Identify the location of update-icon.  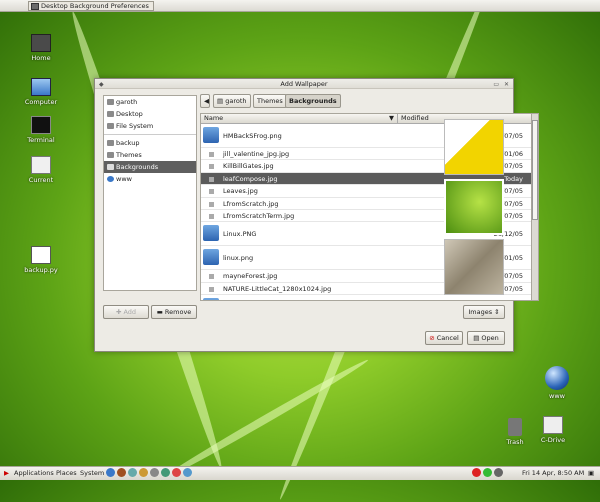
(487, 472).